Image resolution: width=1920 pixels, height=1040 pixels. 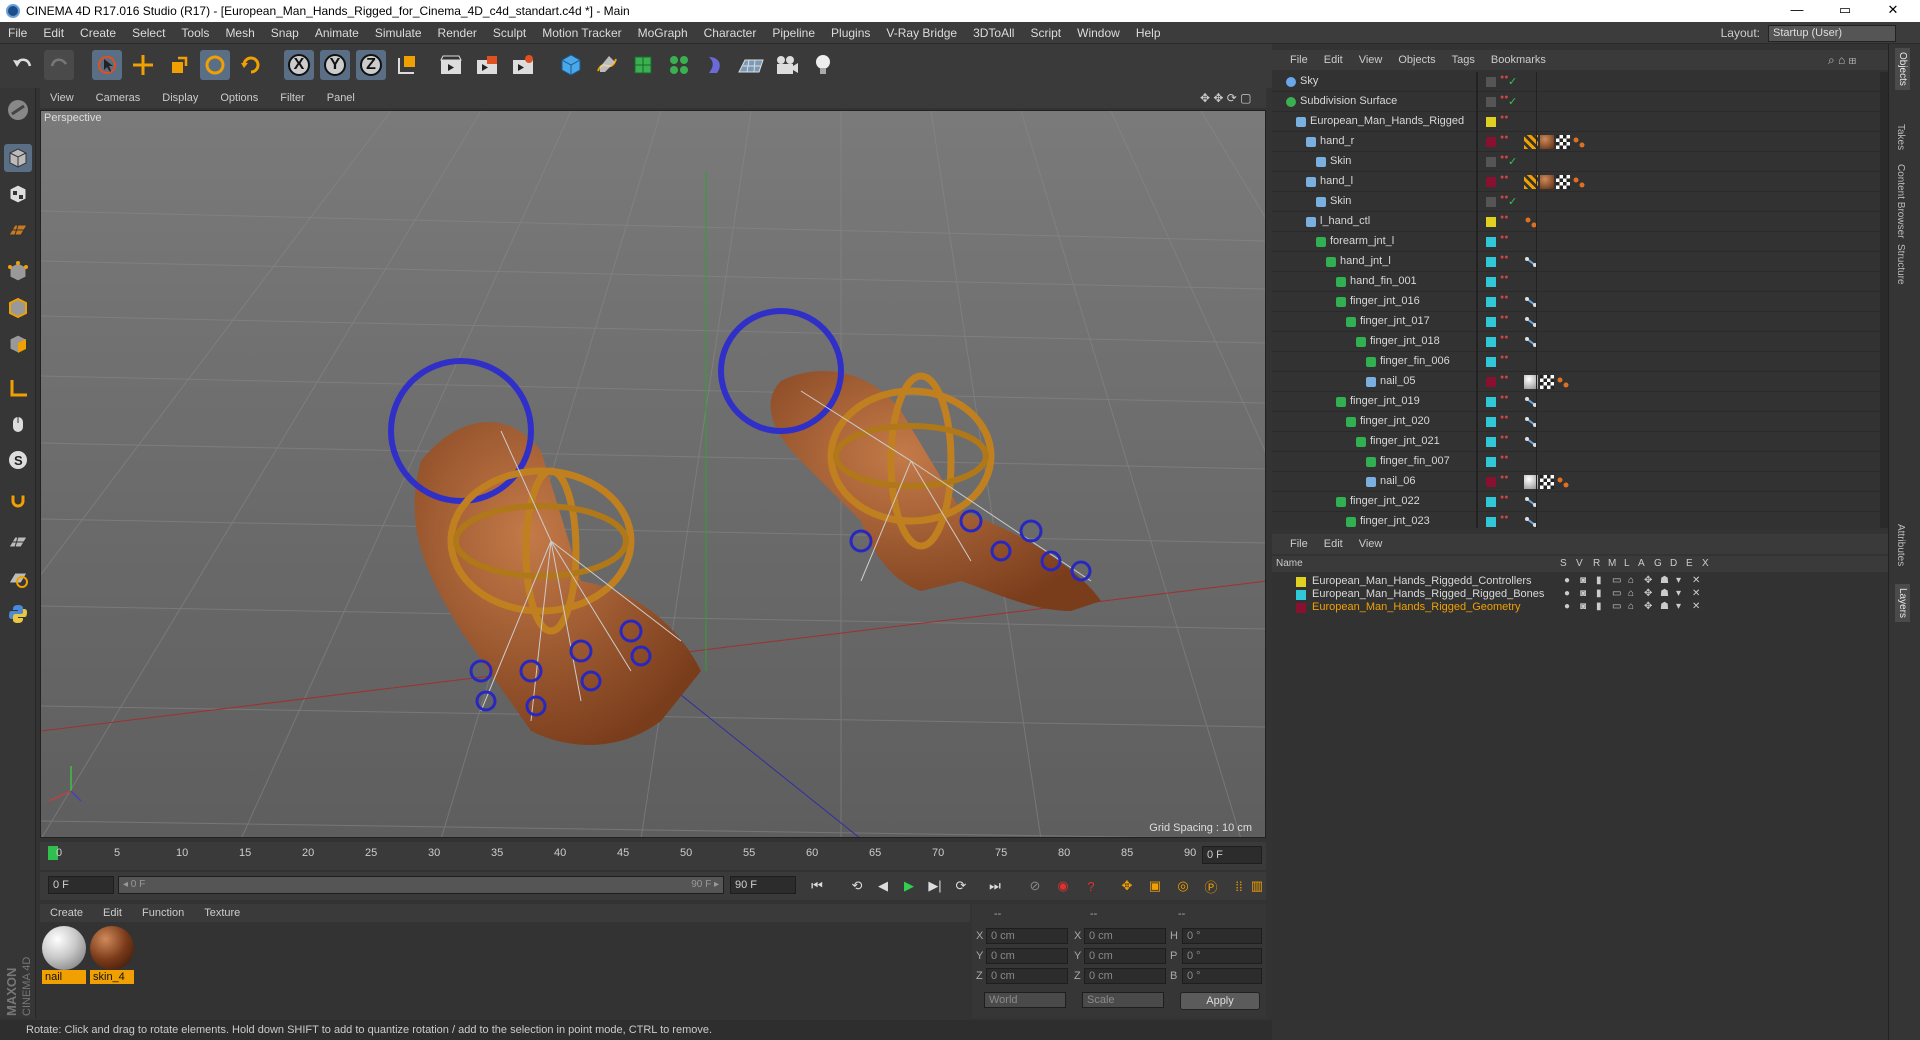 I want to click on objects-menu-file: File, so click(x=1299, y=60).